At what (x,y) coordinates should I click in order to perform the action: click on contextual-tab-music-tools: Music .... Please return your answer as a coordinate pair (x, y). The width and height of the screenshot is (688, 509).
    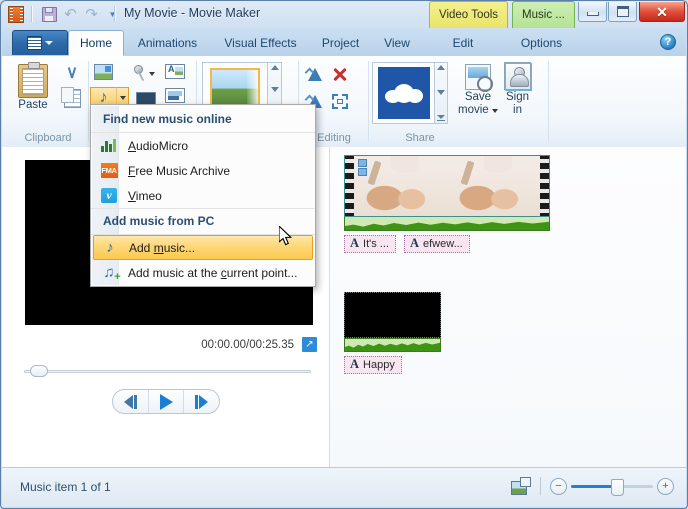
    Looking at the image, I should click on (543, 14).